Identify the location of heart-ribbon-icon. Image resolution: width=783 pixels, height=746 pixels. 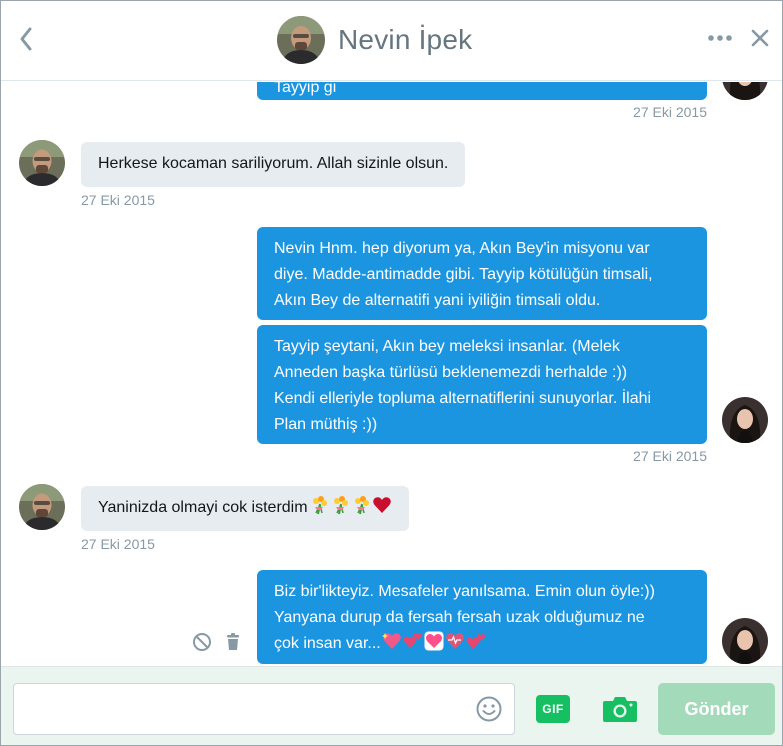
(434, 641).